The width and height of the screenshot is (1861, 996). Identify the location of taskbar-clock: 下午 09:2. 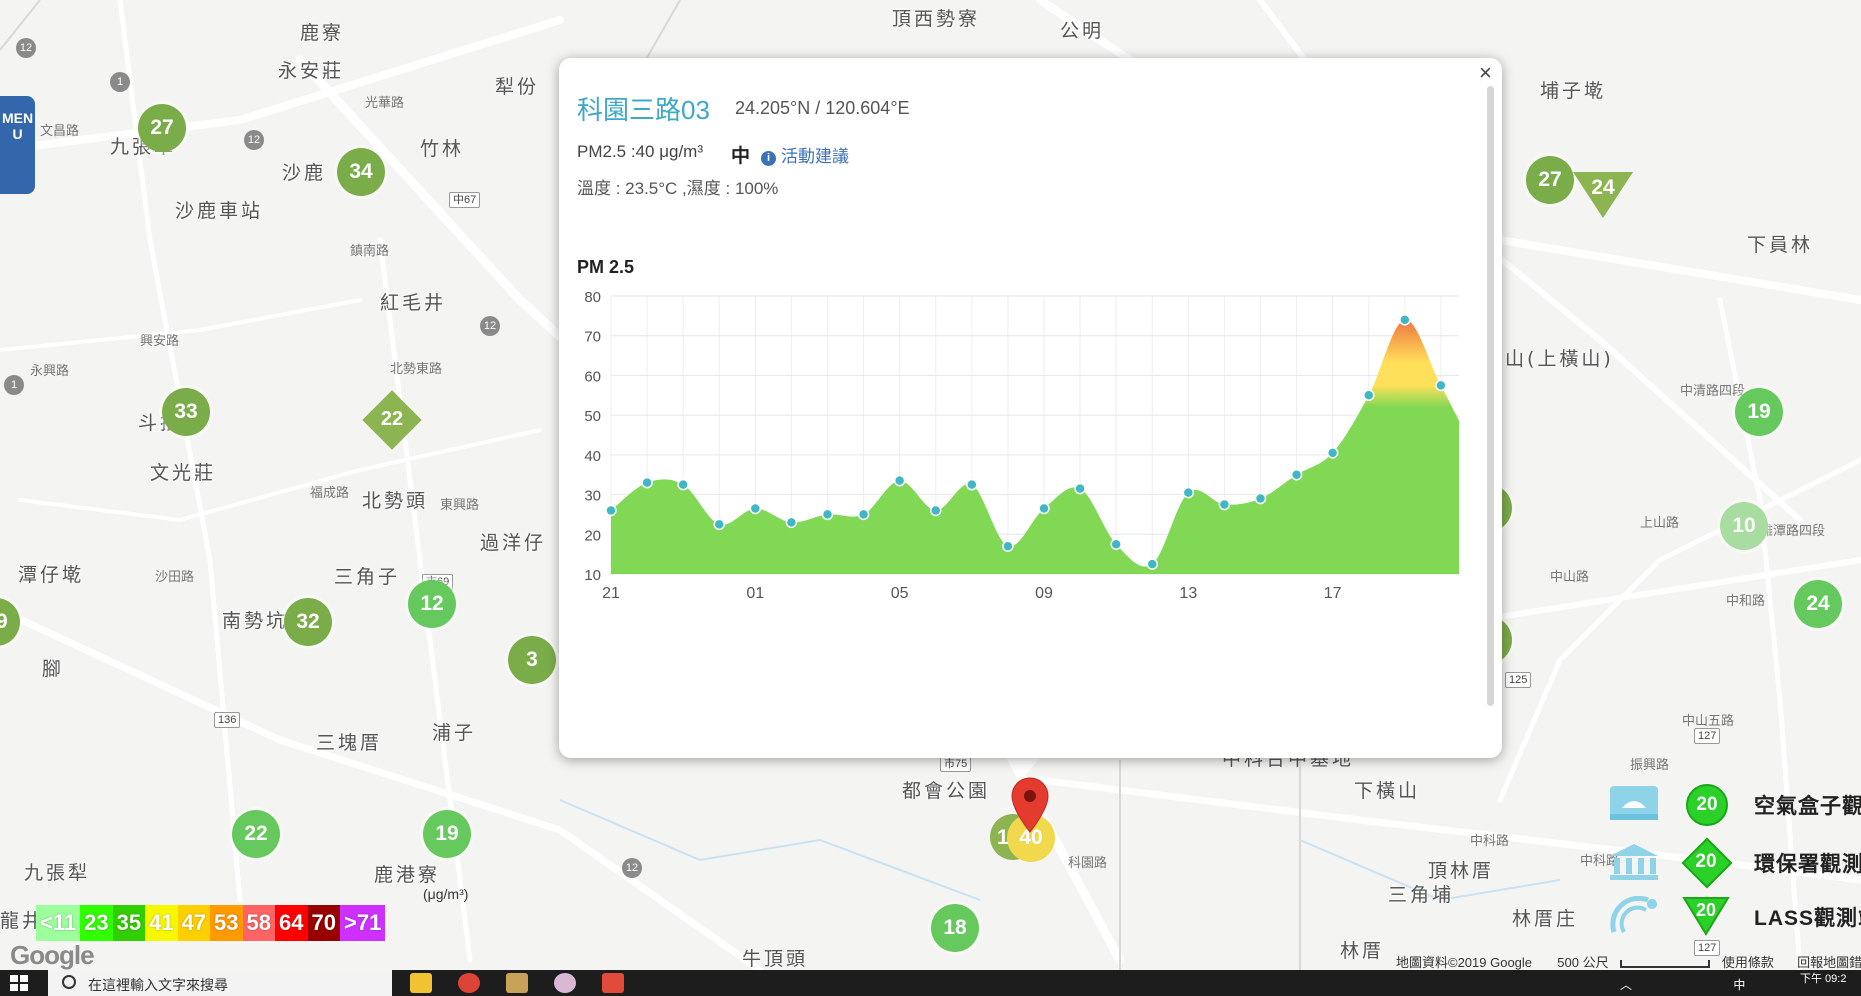
(1823, 978).